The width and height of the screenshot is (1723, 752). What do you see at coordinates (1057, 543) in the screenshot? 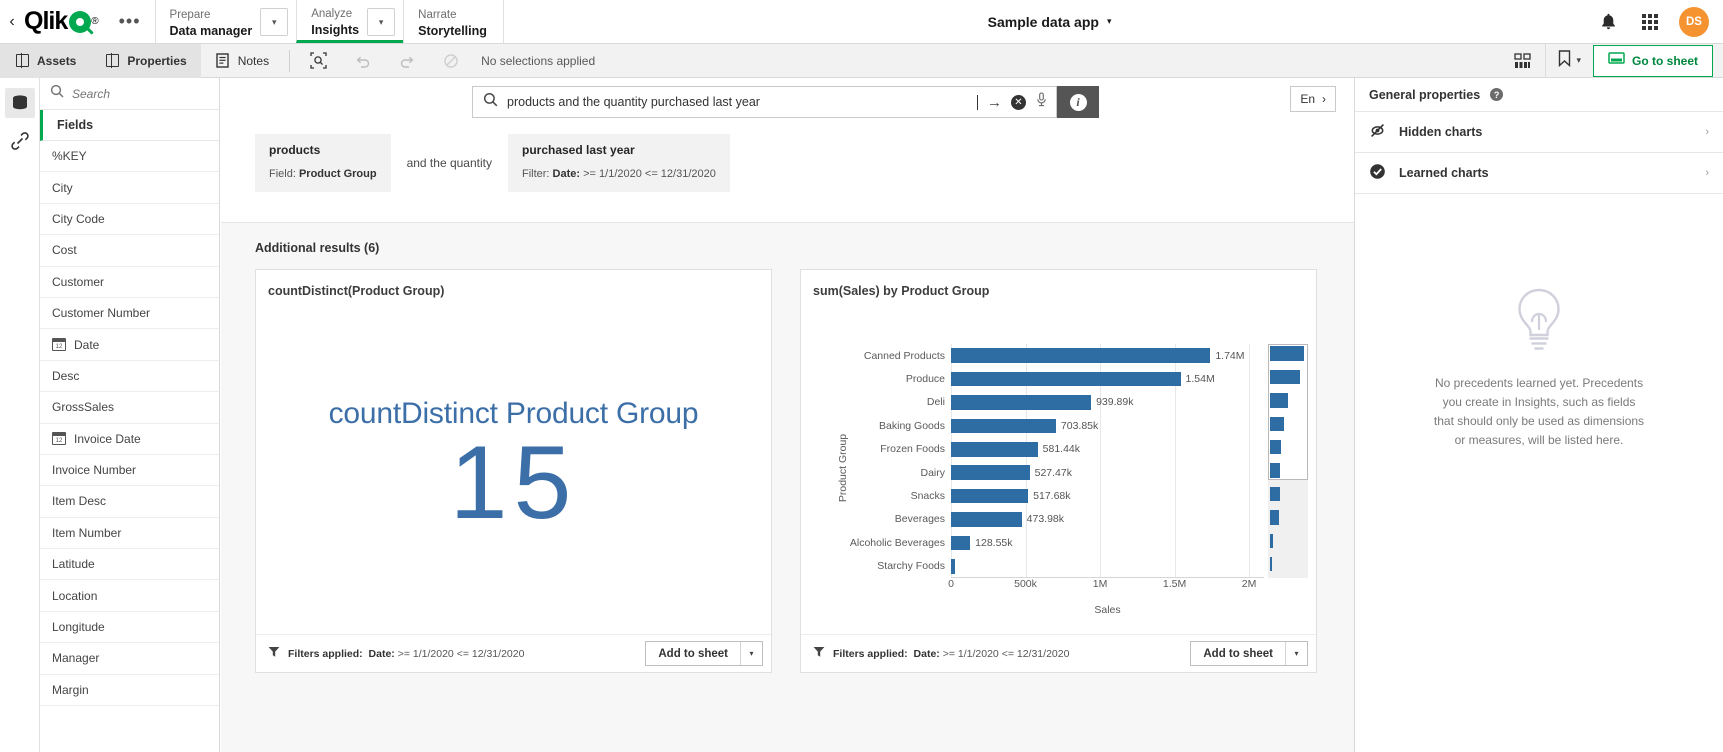
I see `bar-row: Alcoholic Beverages 128.55k` at bounding box center [1057, 543].